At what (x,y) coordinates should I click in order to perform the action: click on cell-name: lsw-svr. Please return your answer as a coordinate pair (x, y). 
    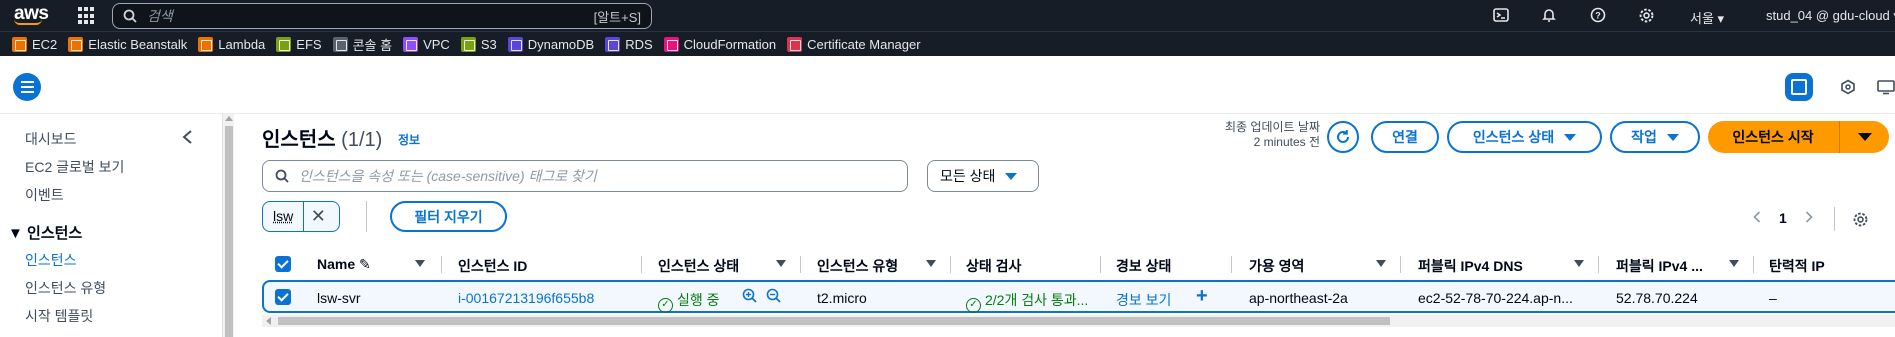
    Looking at the image, I should click on (339, 298).